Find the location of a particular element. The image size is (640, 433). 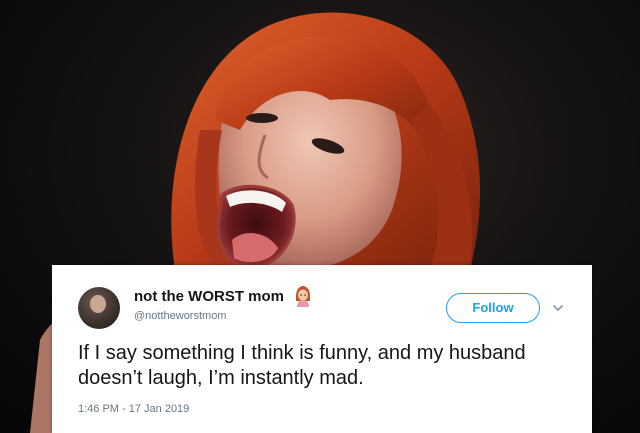

tweet-timestamp: 1:46 PM - 17 Jan 2019 is located at coordinates (133, 409).